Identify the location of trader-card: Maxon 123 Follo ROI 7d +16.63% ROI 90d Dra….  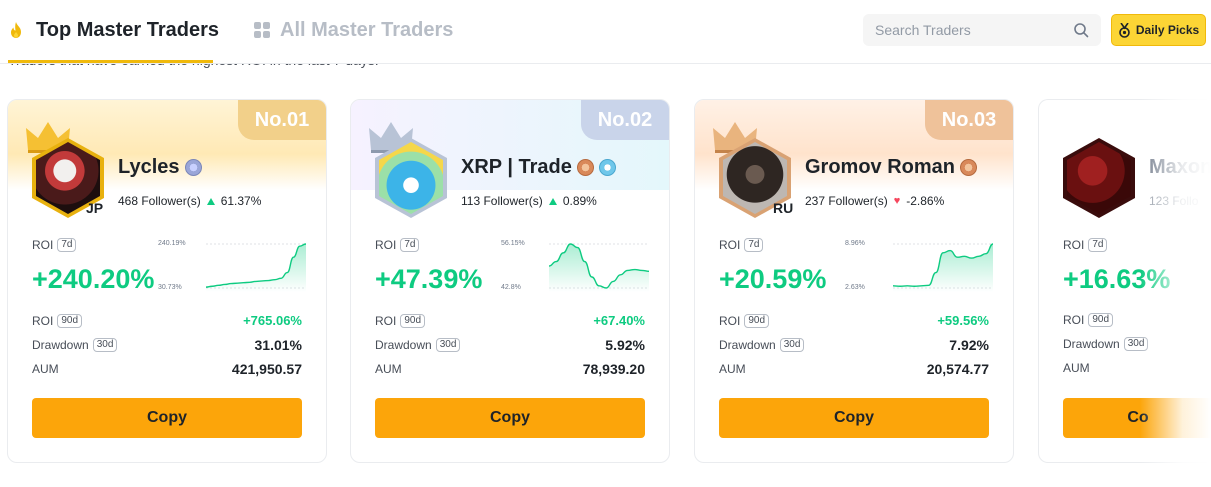
(1124, 281).